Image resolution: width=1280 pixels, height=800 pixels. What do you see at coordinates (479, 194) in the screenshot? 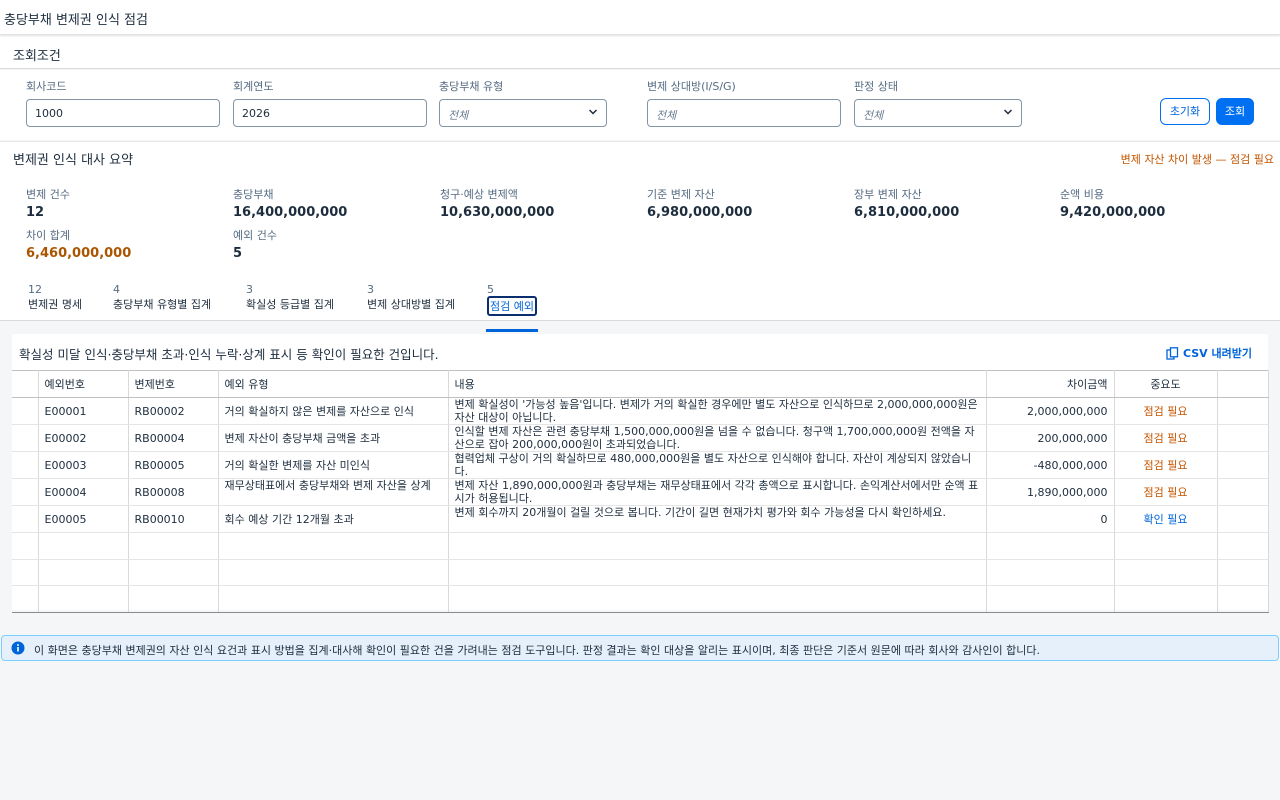
I see `kpi-label: 청구·예상 변제액` at bounding box center [479, 194].